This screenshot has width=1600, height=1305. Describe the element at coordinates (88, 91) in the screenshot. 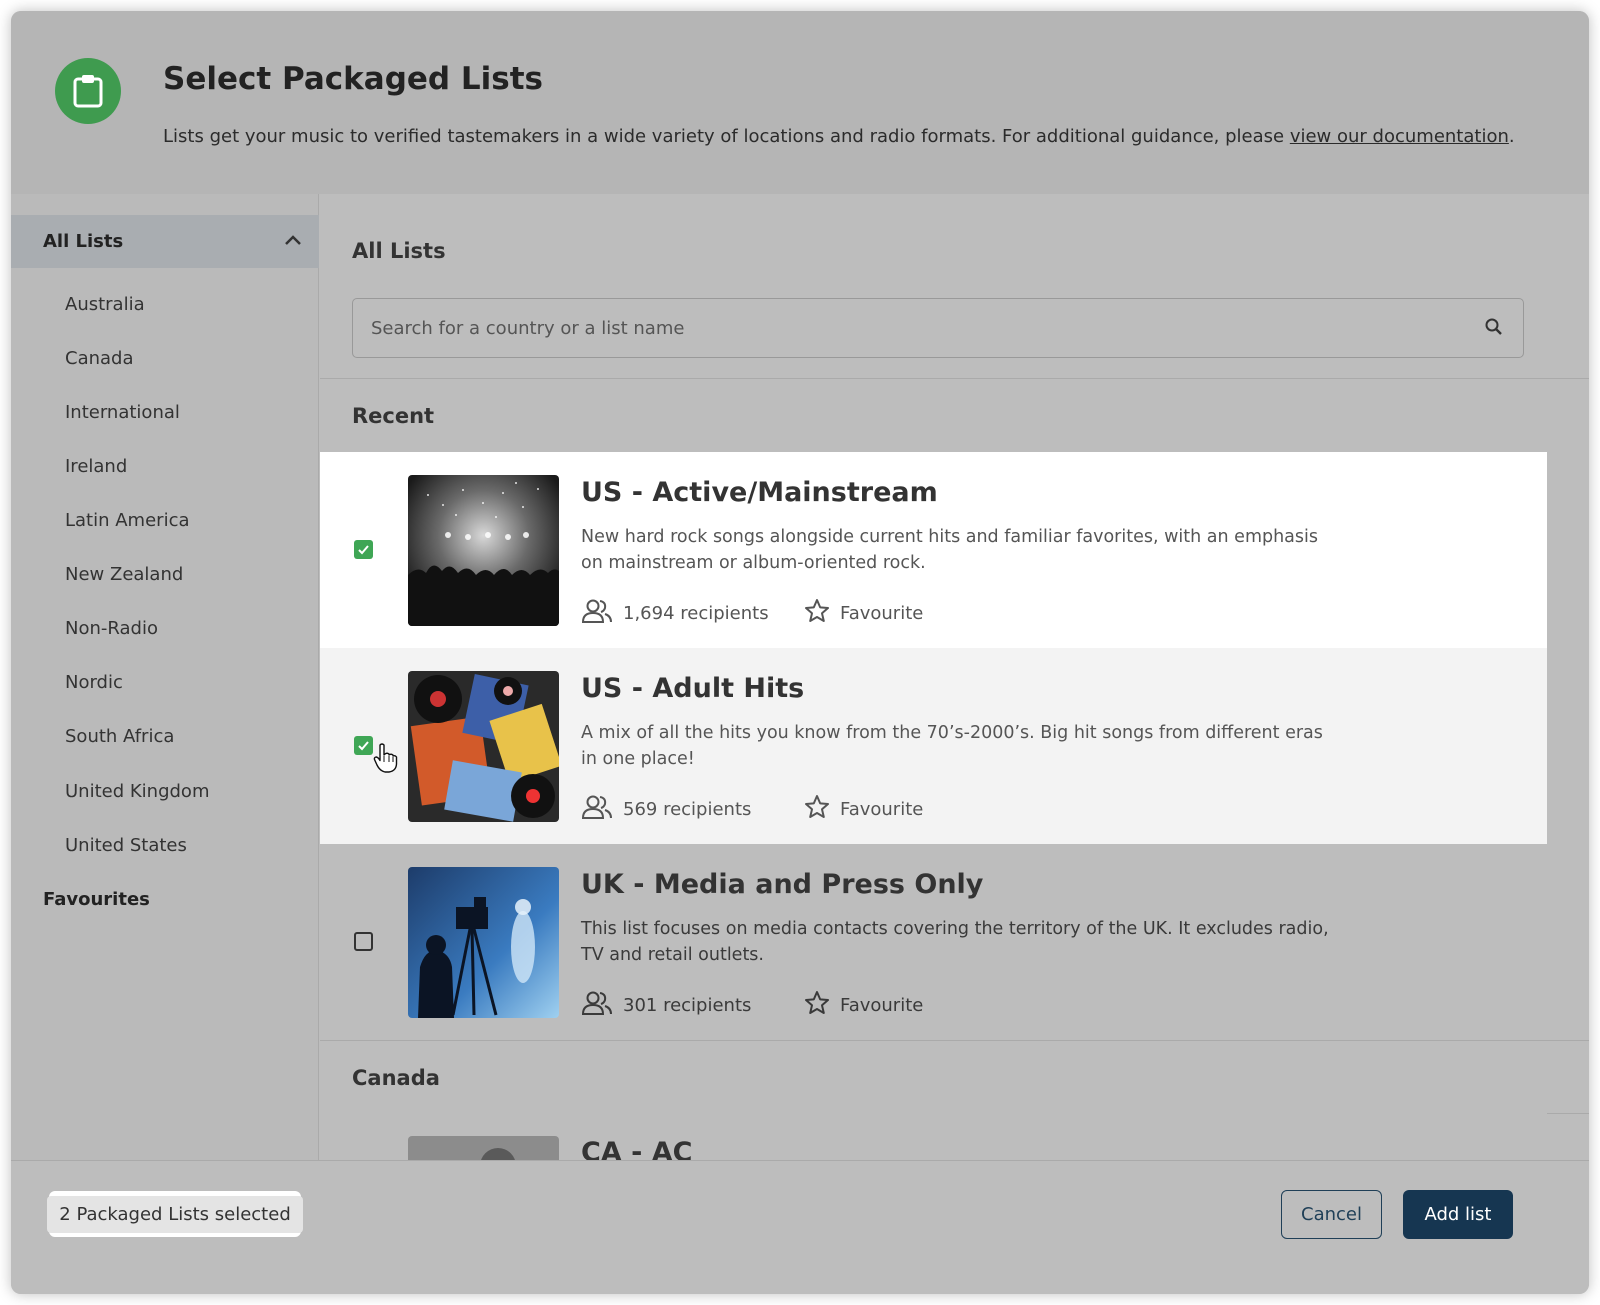

I see `clipboard-icon` at that location.